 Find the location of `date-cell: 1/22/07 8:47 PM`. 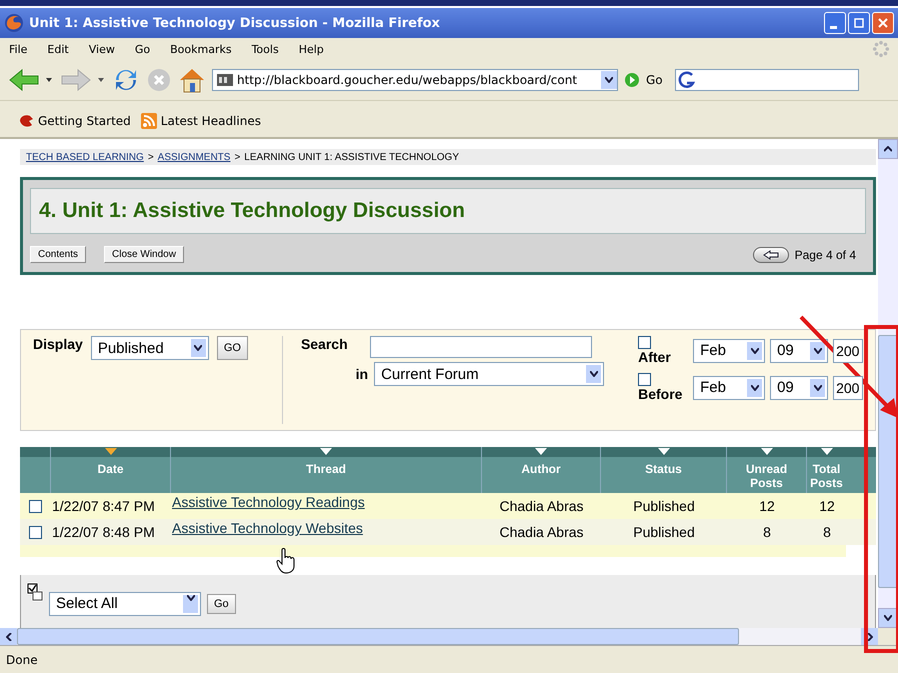

date-cell: 1/22/07 8:47 PM is located at coordinates (103, 506).